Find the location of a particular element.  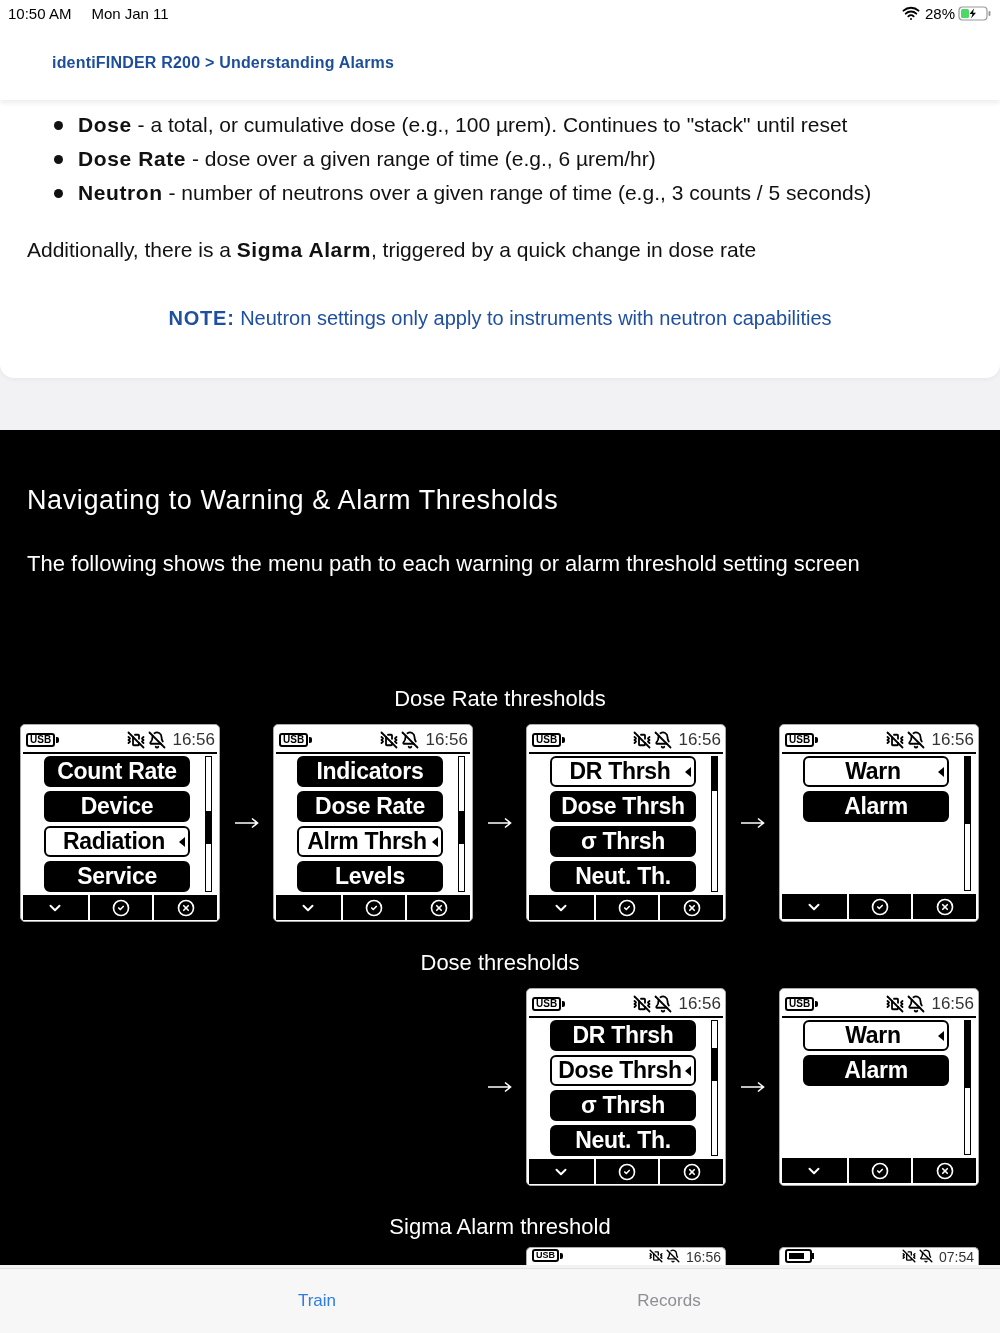

section-heading: Navigating to Warning & Alarm Thresholds is located at coordinates (293, 500).